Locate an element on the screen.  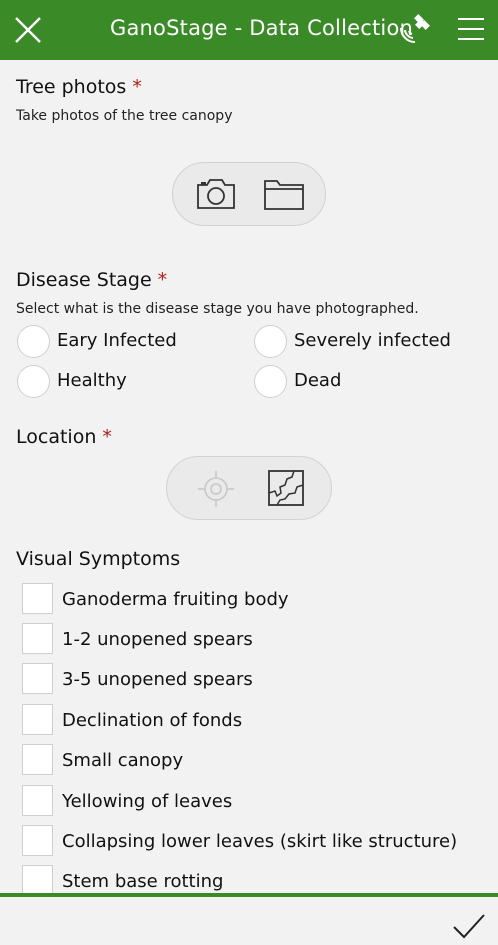
camera-icon is located at coordinates (216, 194).